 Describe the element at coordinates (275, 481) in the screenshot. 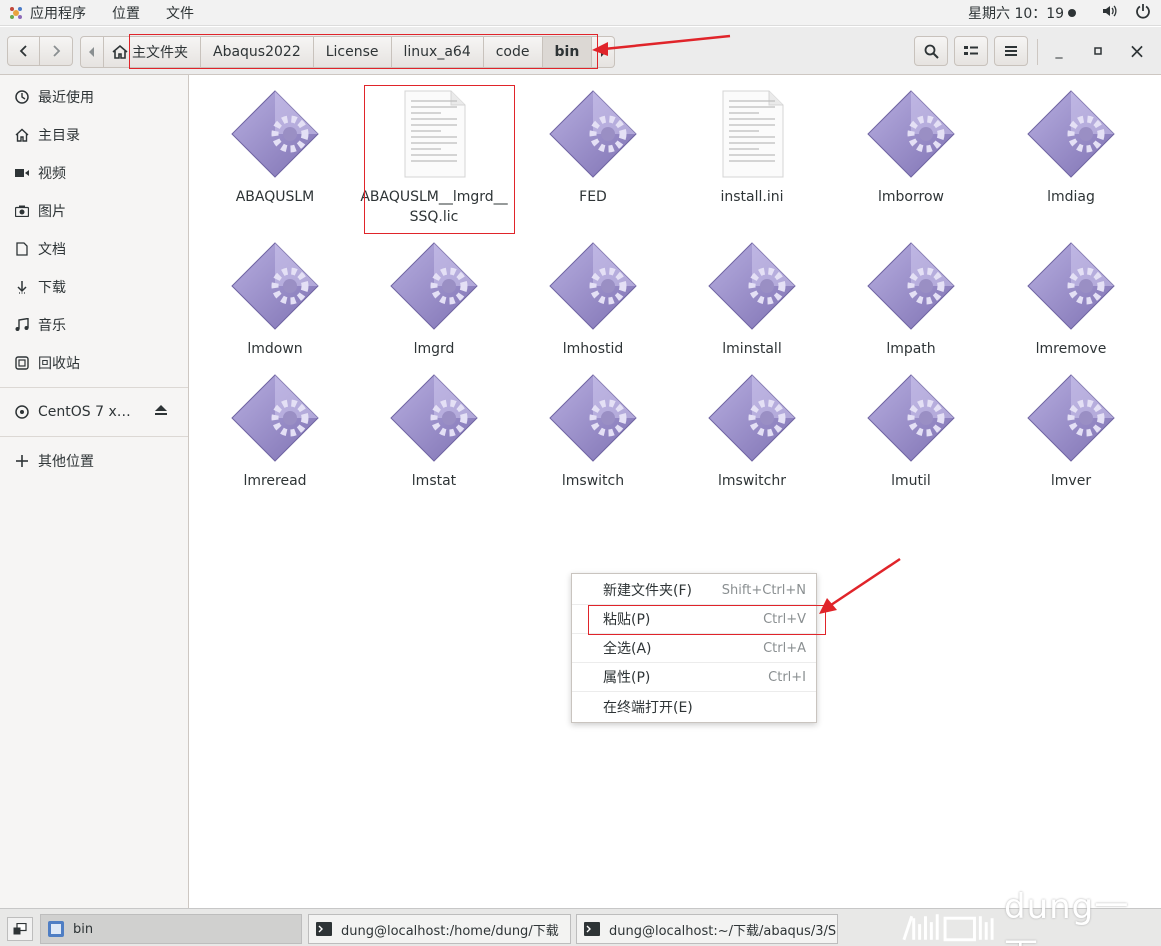

I see `file-name: lmreread` at that location.